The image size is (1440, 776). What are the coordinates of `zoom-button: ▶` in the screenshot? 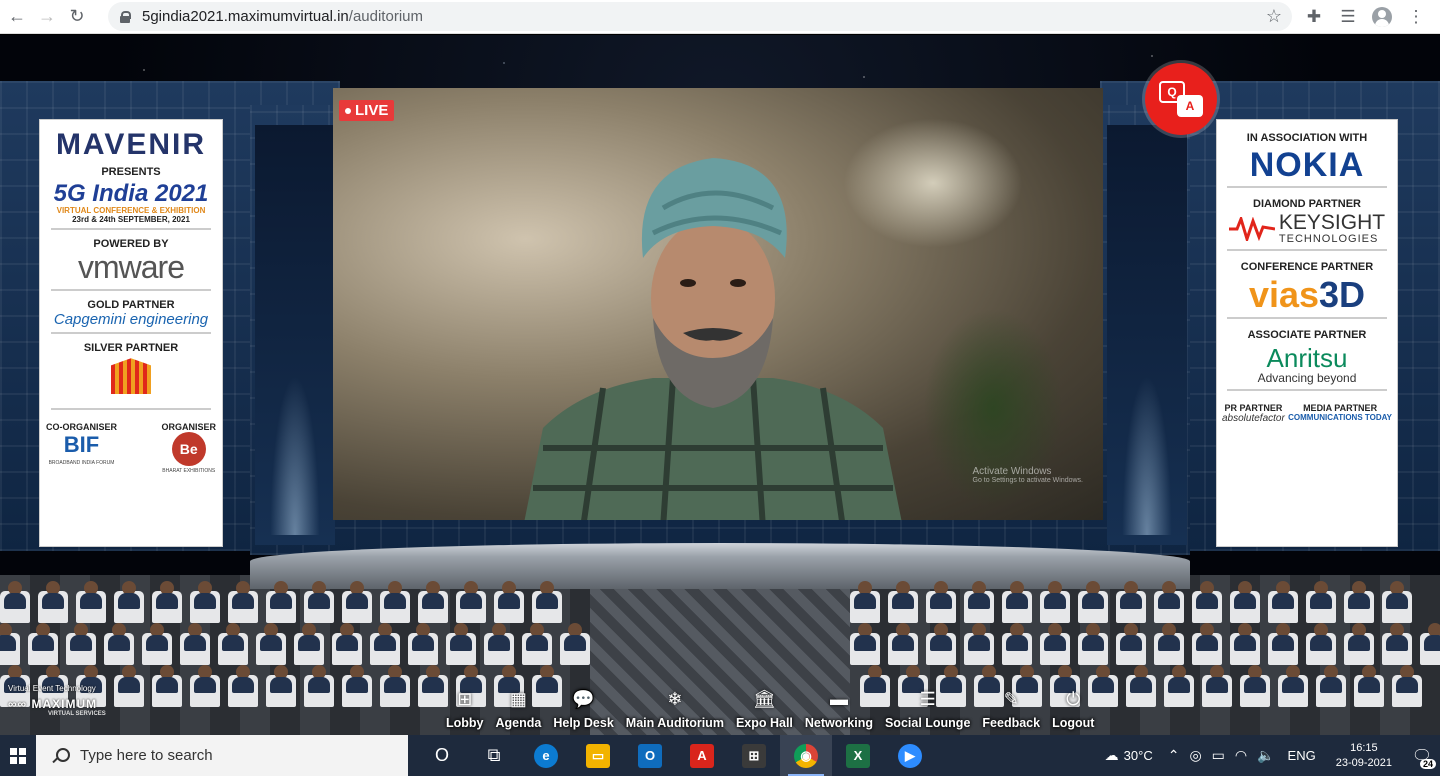 It's located at (910, 755).